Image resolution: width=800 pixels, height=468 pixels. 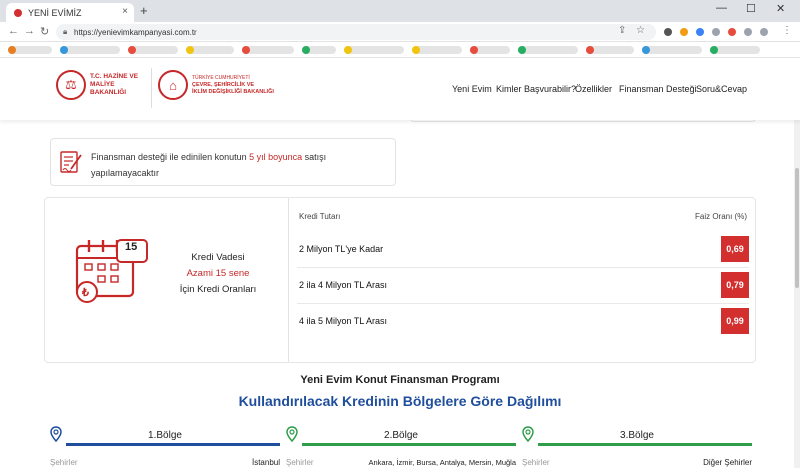 What do you see at coordinates (221, 77) in the screenshot?
I see `cevre-logo-line1: TÜRKİYE CUMHURİYETİ` at bounding box center [221, 77].